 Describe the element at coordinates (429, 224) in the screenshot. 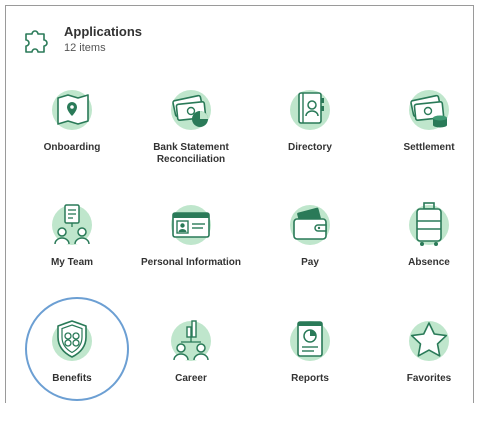

I see `suitcase-icon` at that location.